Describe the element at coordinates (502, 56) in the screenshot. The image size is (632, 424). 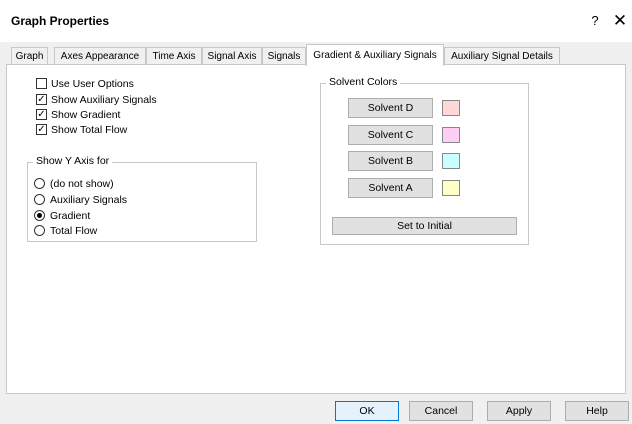
I see `tab-auxiliary-signal-details: Auxiliary Signal Details` at that location.